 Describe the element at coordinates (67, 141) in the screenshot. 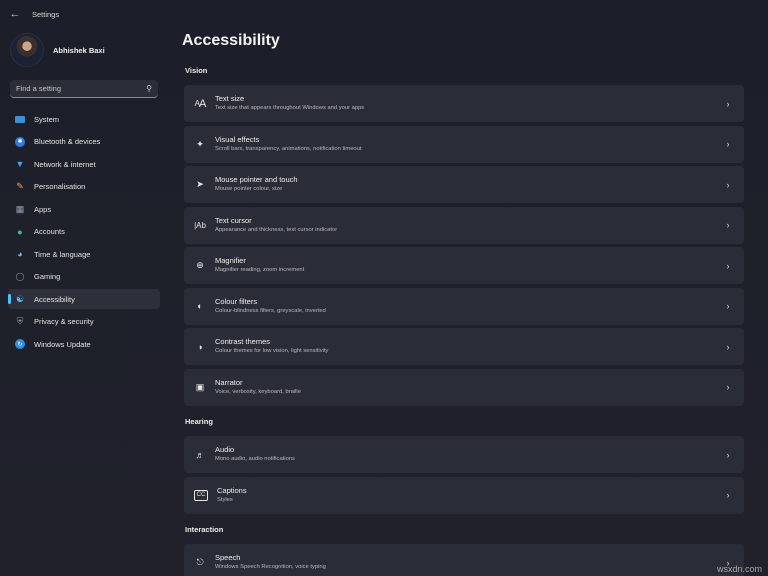

I see `sidebar-item-label: Bluetooth & devices` at that location.